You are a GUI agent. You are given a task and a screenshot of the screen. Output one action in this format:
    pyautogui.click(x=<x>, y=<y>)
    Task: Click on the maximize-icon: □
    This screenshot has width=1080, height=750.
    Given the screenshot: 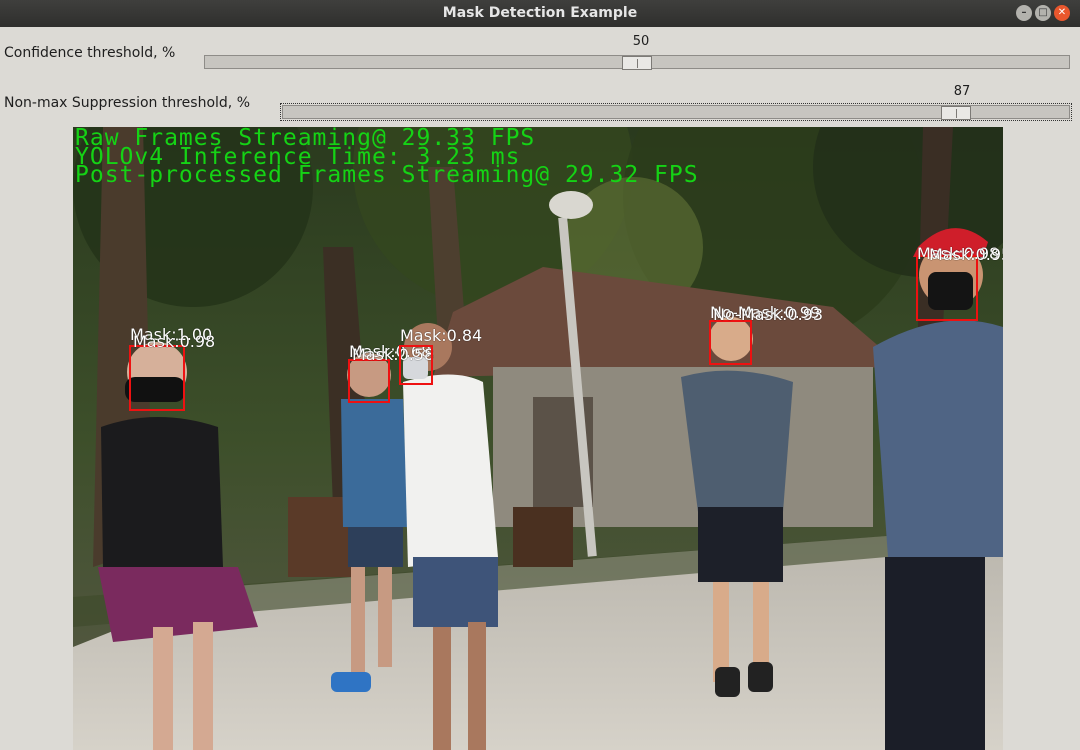 What is the action you would take?
    pyautogui.click(x=1043, y=13)
    